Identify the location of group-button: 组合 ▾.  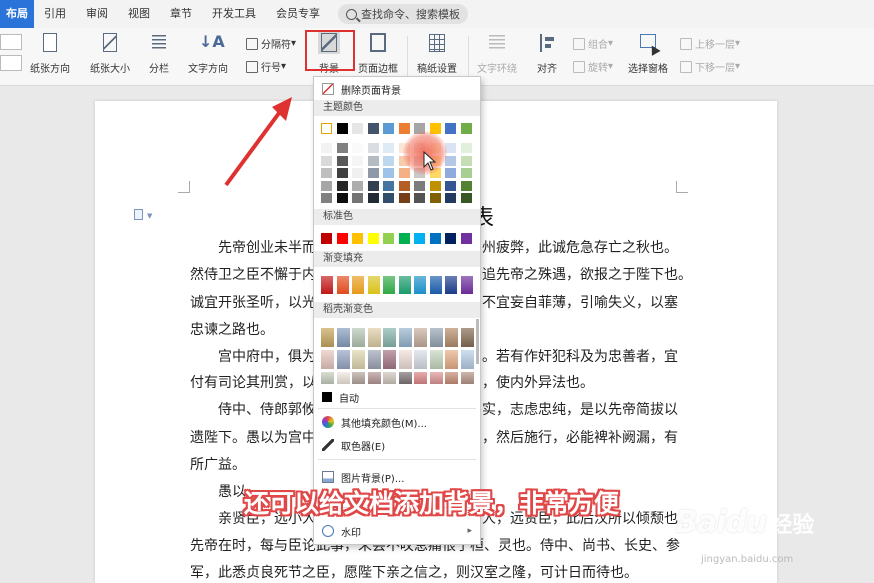
(593, 43).